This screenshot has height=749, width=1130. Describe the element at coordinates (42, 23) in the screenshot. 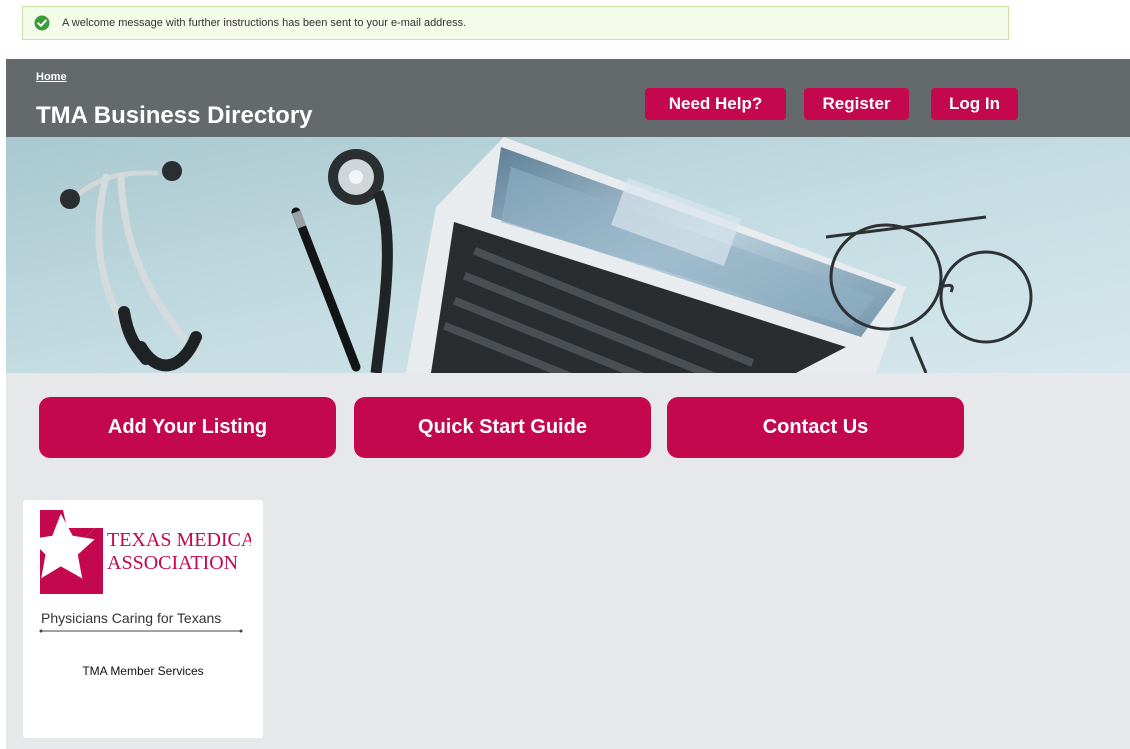

I see `check-circle-icon` at that location.